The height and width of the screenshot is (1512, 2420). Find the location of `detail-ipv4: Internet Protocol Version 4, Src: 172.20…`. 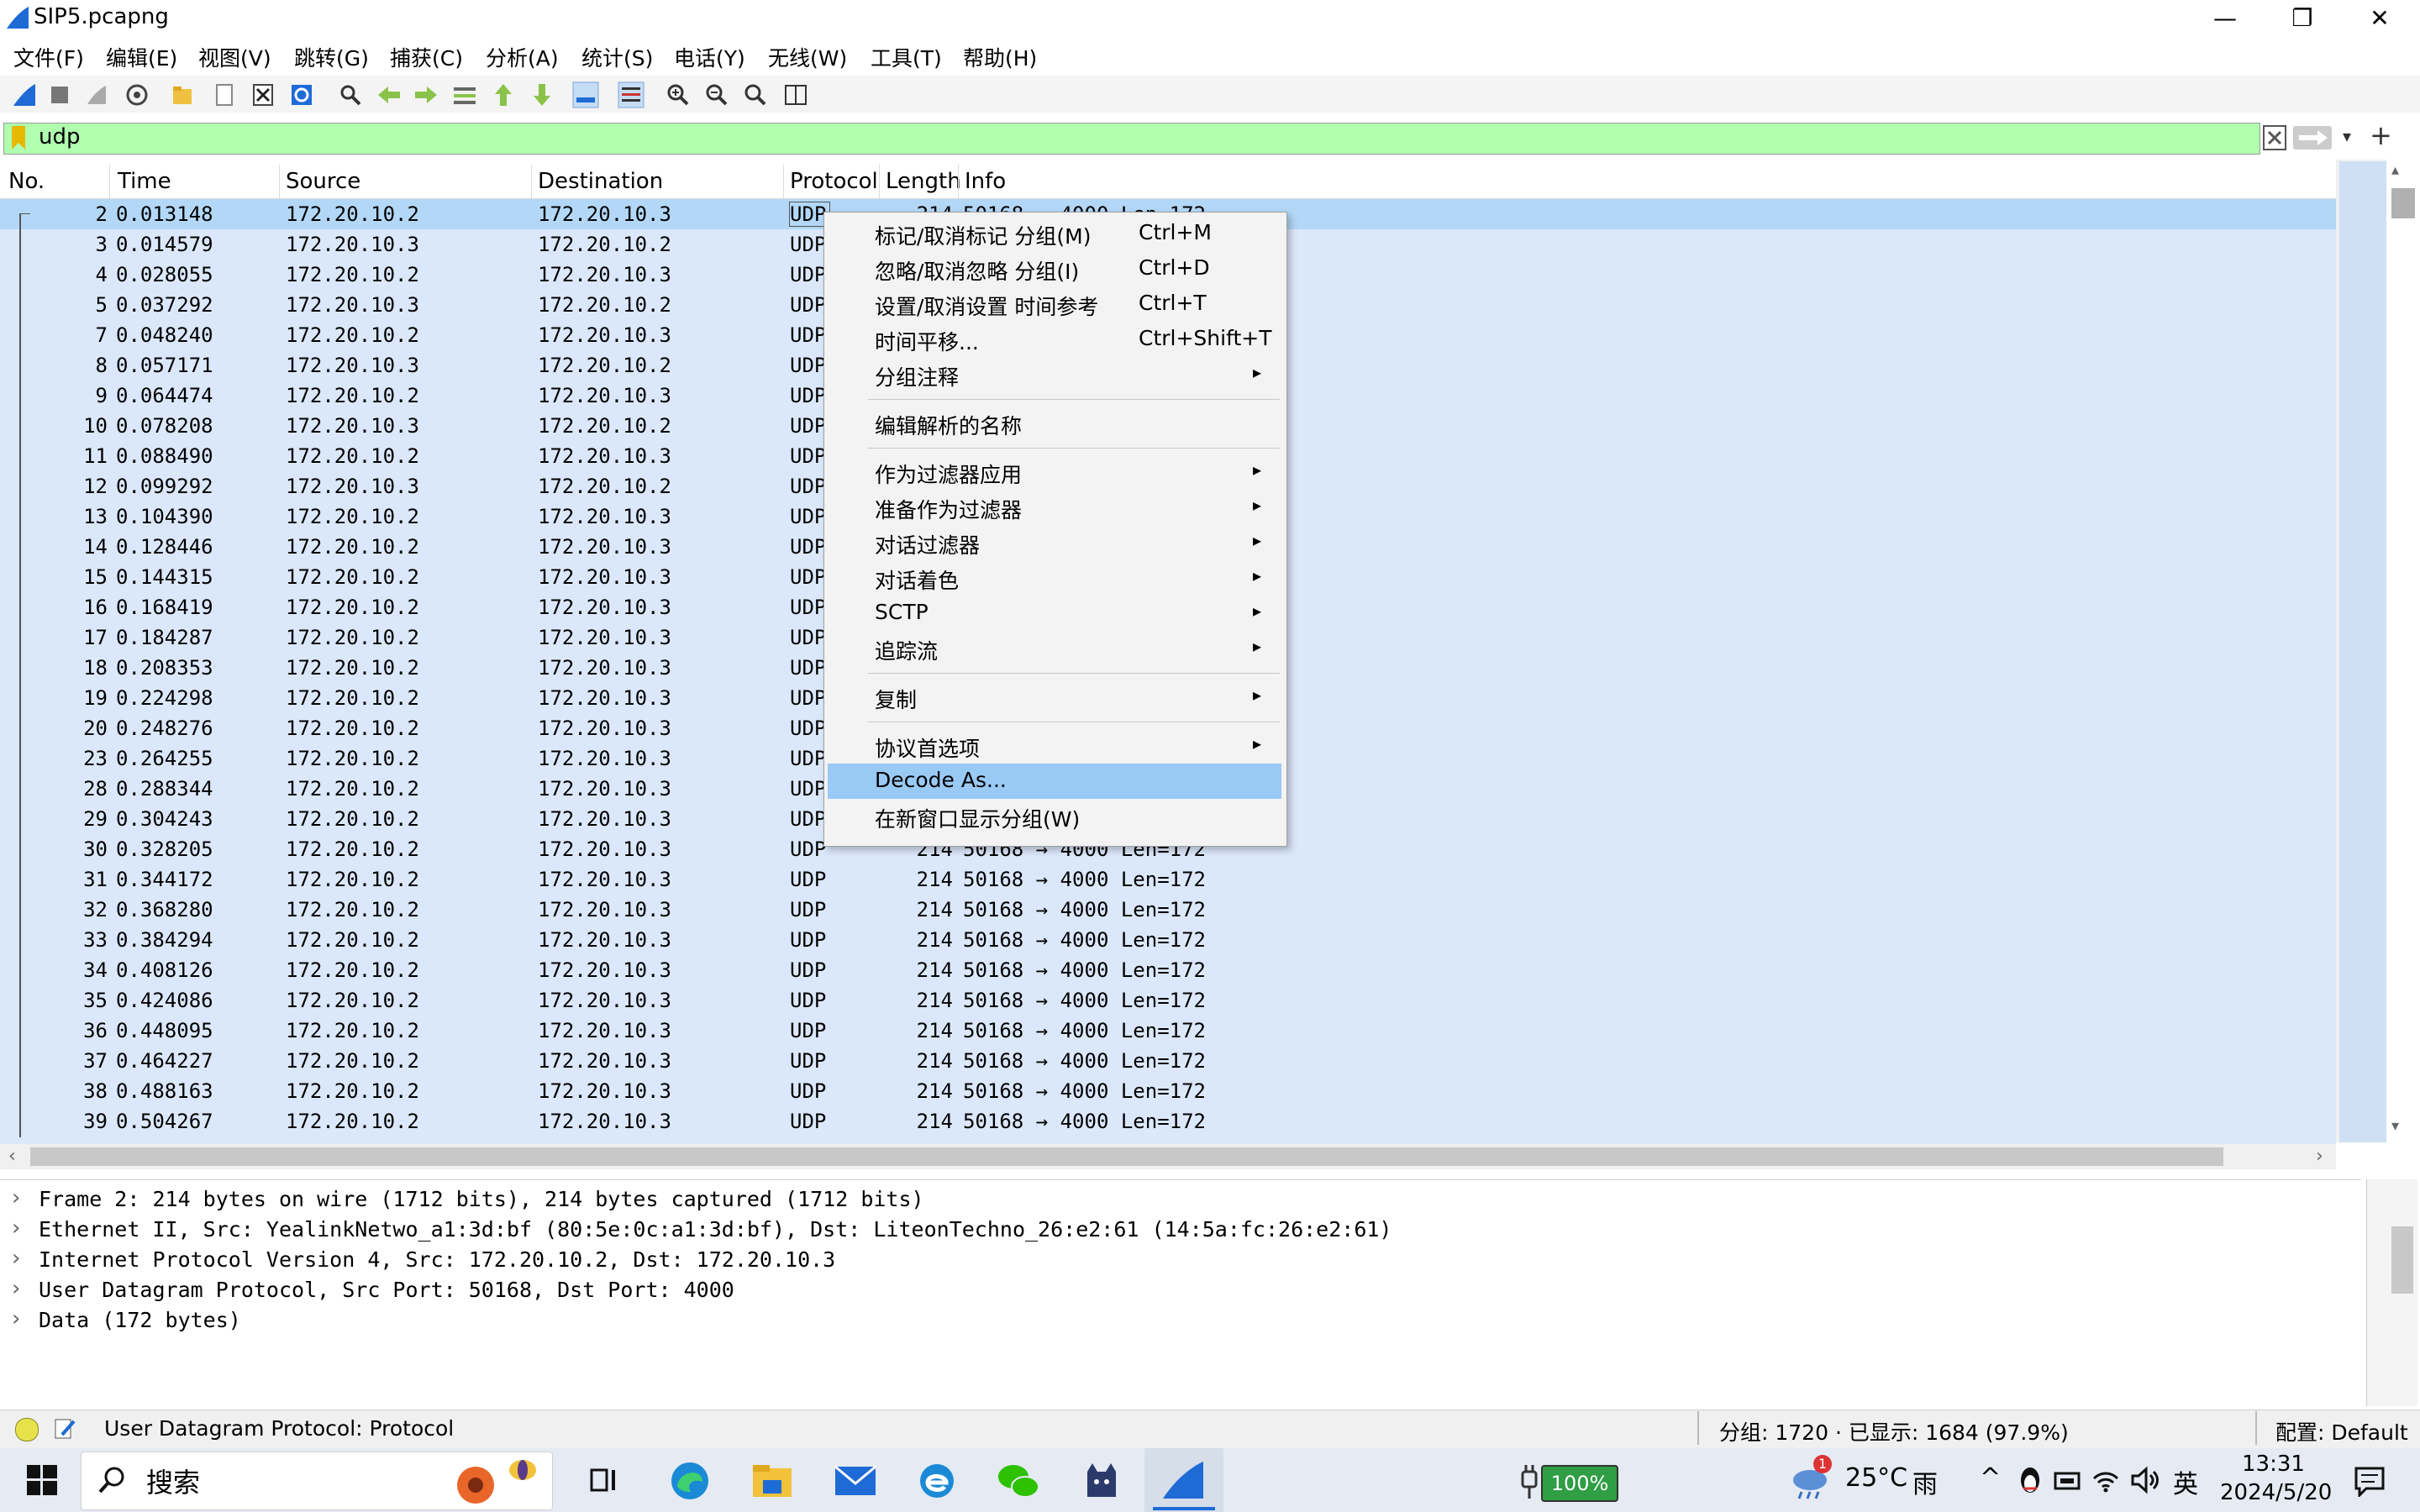

detail-ipv4: Internet Protocol Version 4, Src: 172.20… is located at coordinates (437, 1259).